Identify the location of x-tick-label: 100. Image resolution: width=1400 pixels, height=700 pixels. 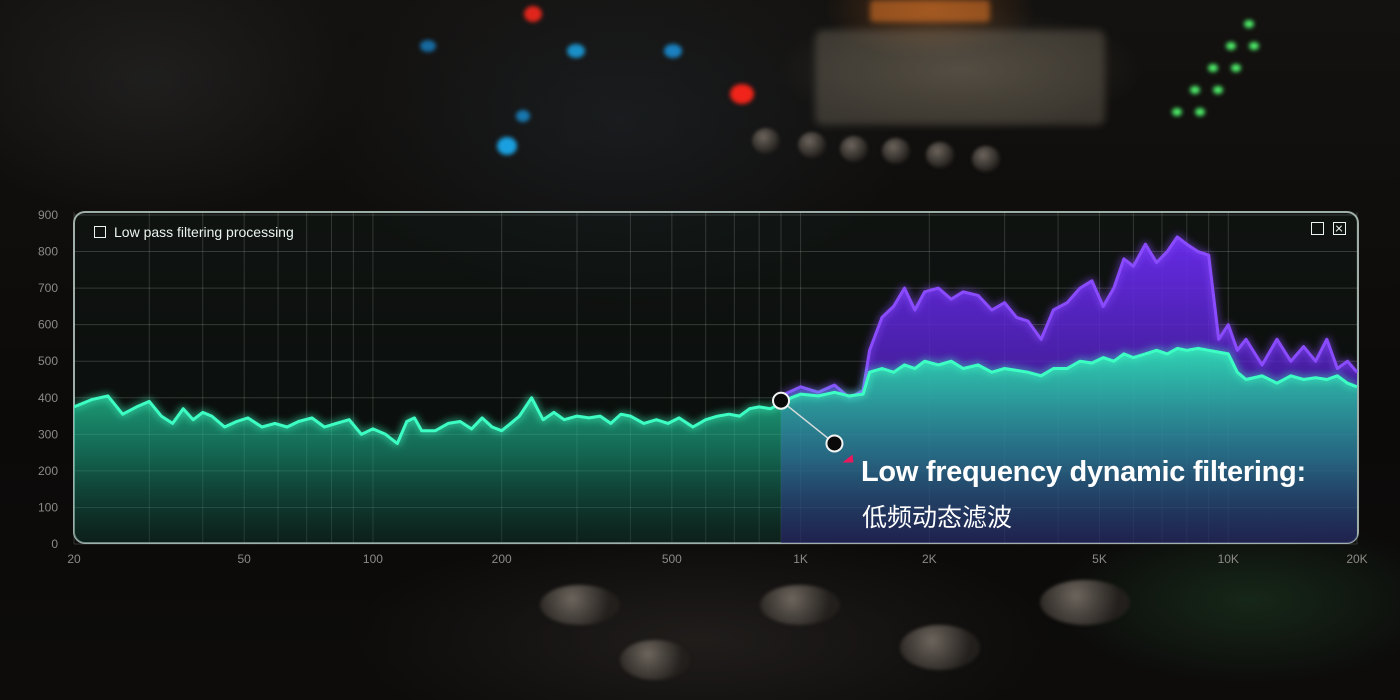
(373, 559).